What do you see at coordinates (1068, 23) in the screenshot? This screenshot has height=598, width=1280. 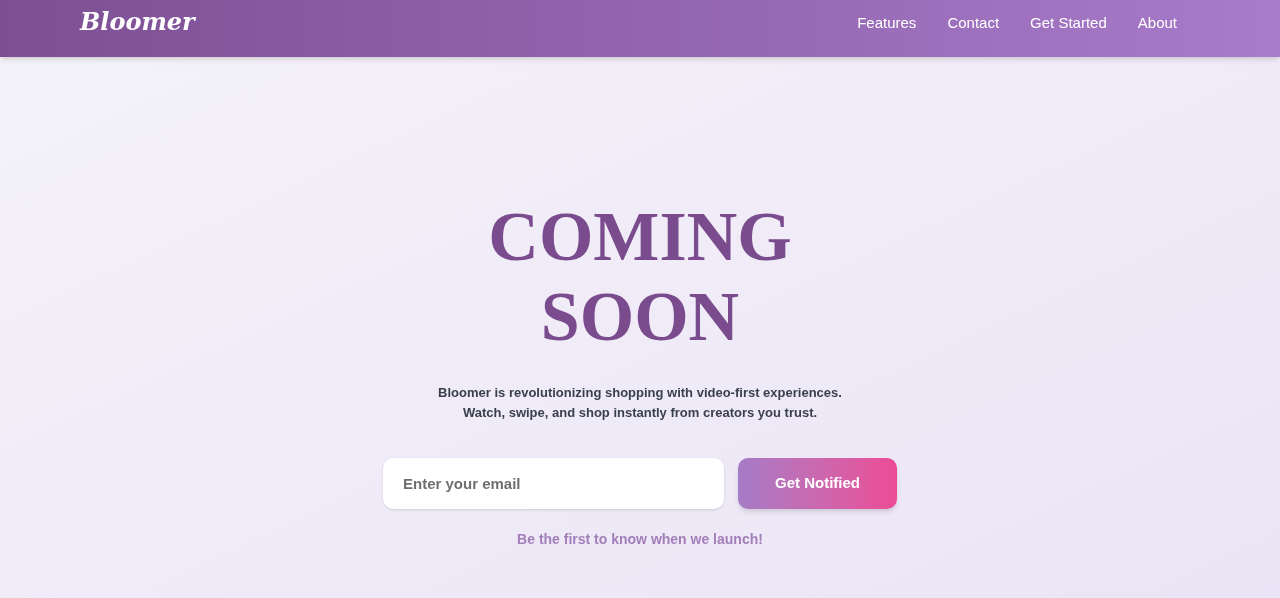 I see `nav-link: Get Started` at bounding box center [1068, 23].